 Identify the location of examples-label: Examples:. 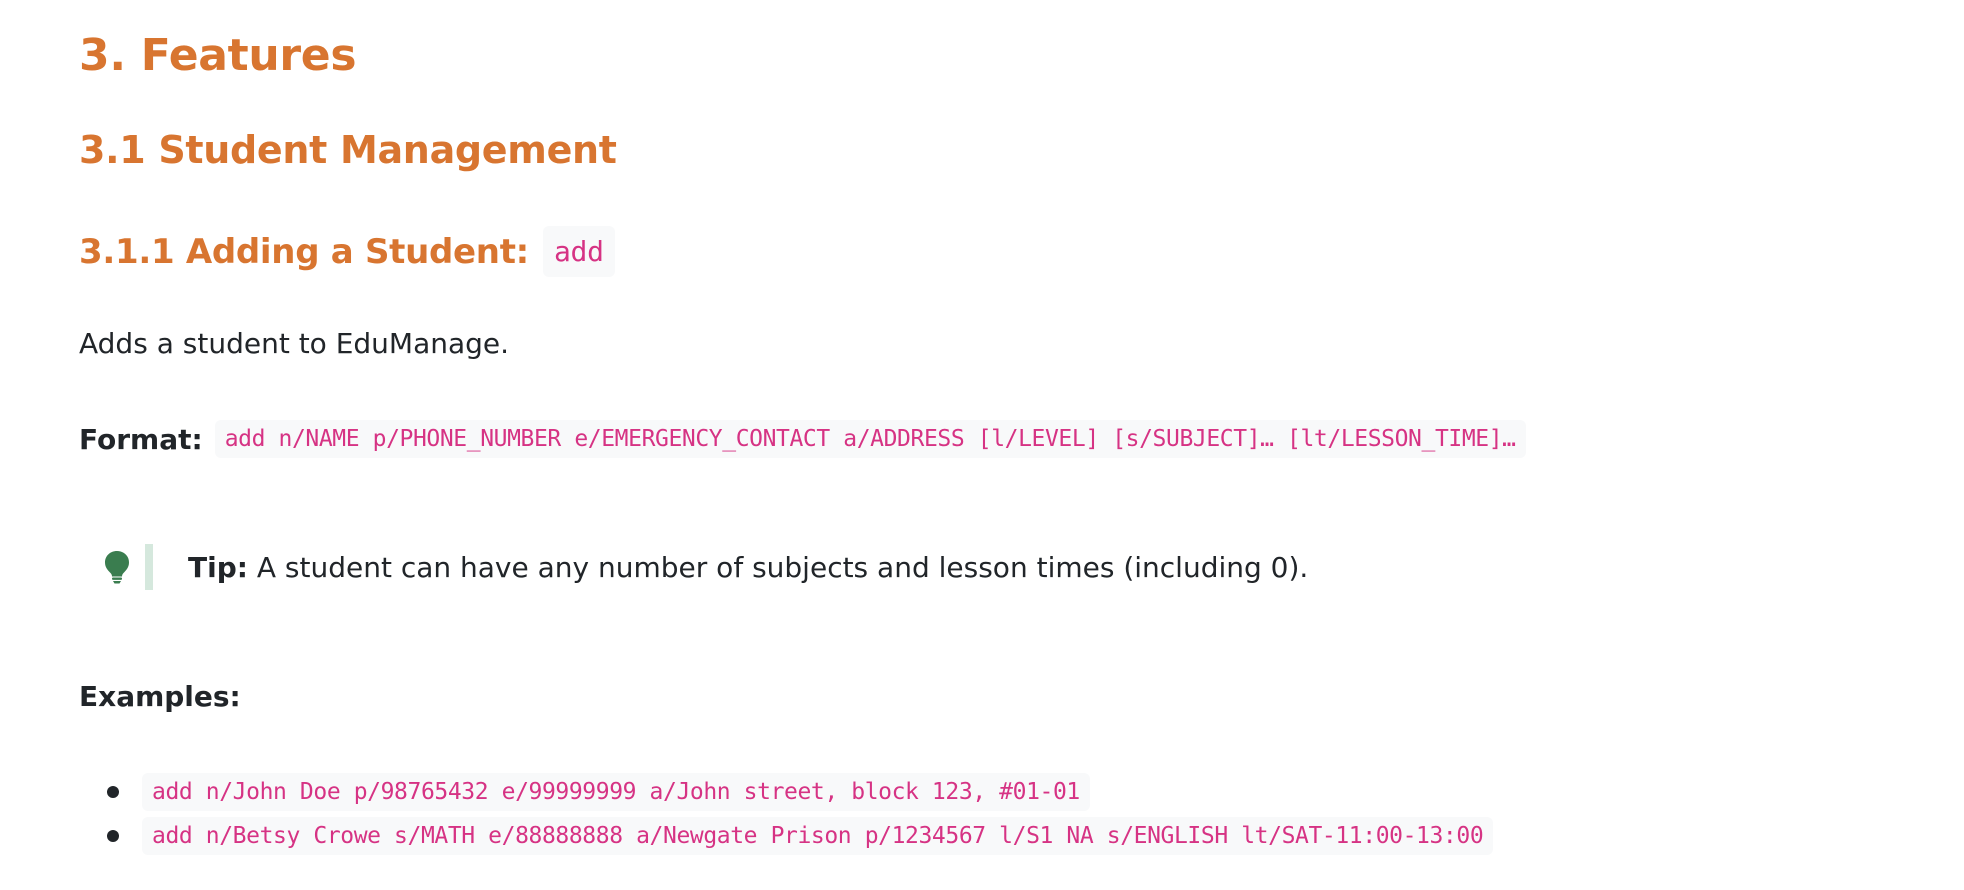
(160, 696).